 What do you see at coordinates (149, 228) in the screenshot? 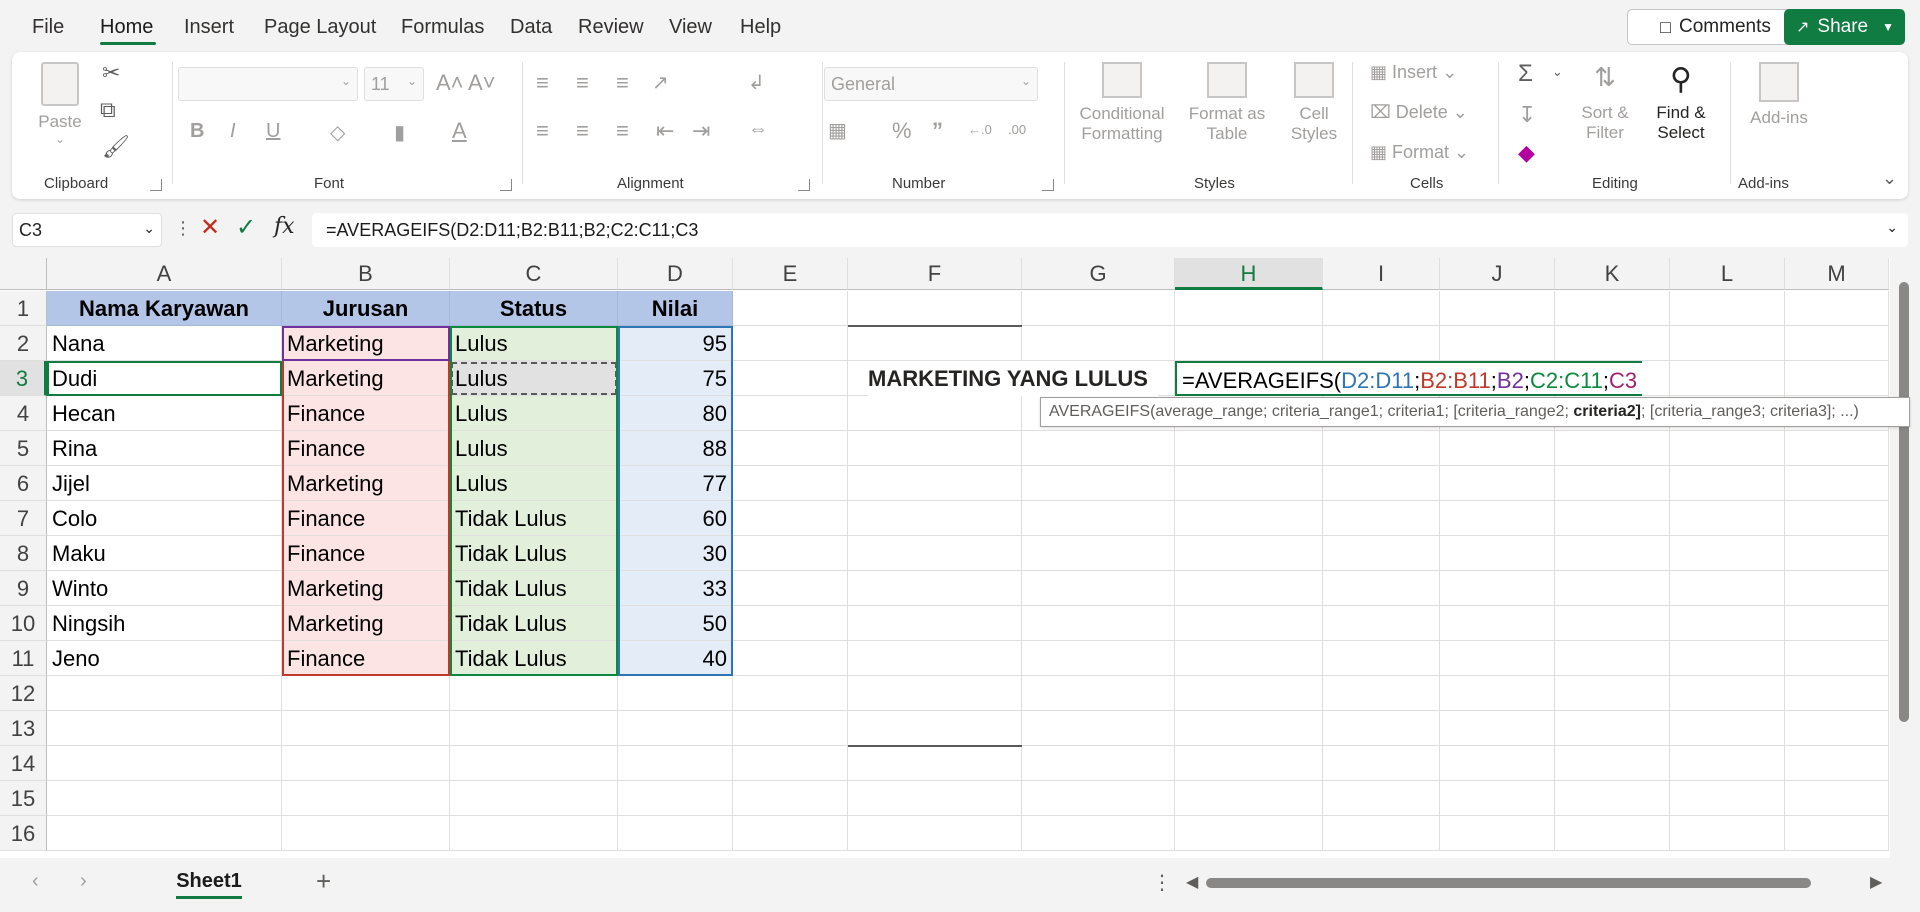
I see `chevron-down-icon: ⌄` at bounding box center [149, 228].